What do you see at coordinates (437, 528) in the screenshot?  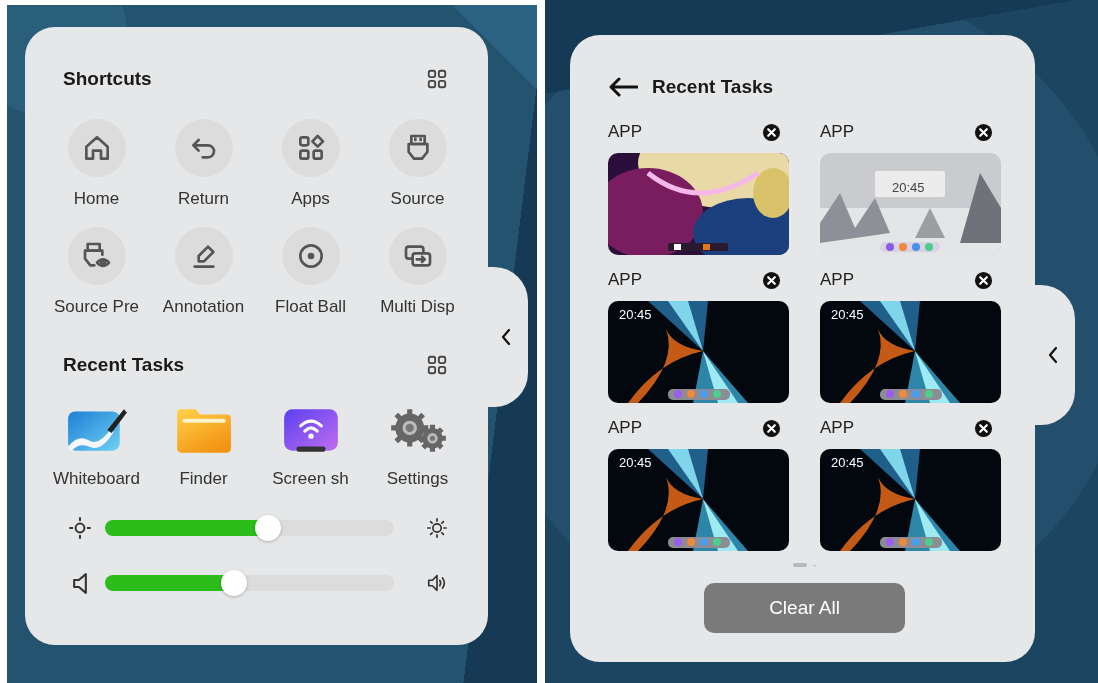 I see `bright-sun-icon` at bounding box center [437, 528].